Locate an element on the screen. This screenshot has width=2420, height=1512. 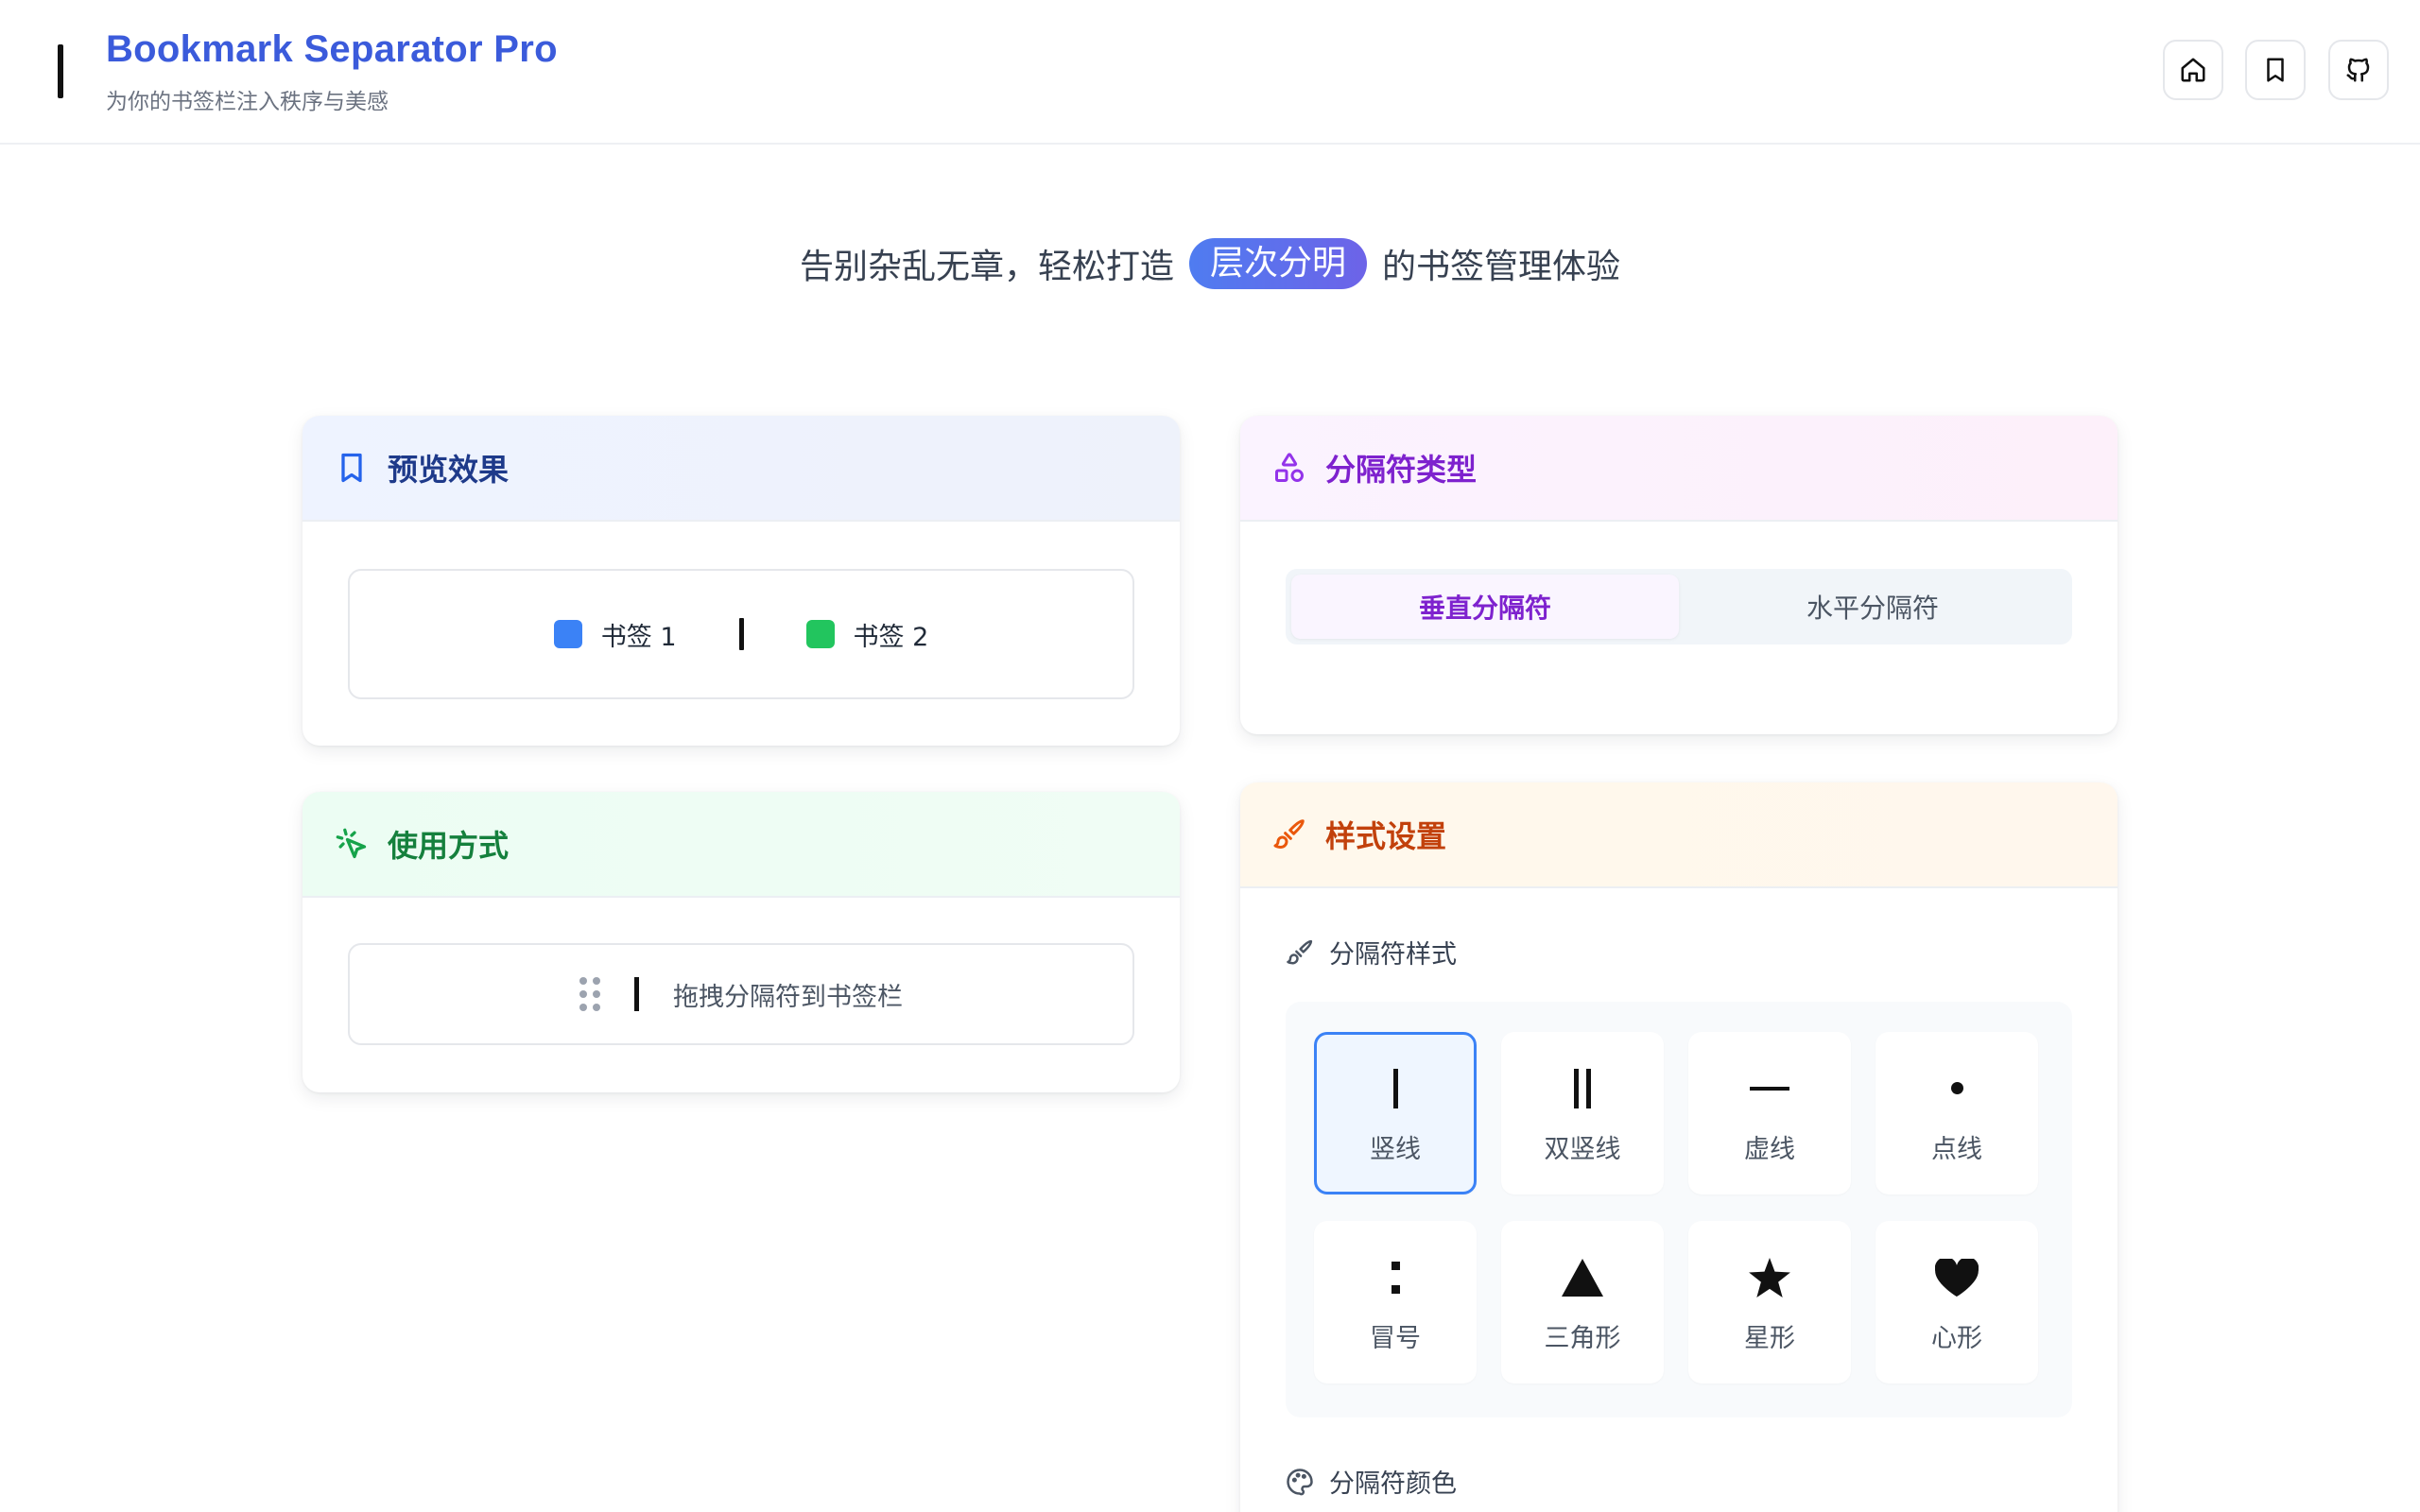
style-option-vertical-line: 竖线 is located at coordinates (1395, 1113).